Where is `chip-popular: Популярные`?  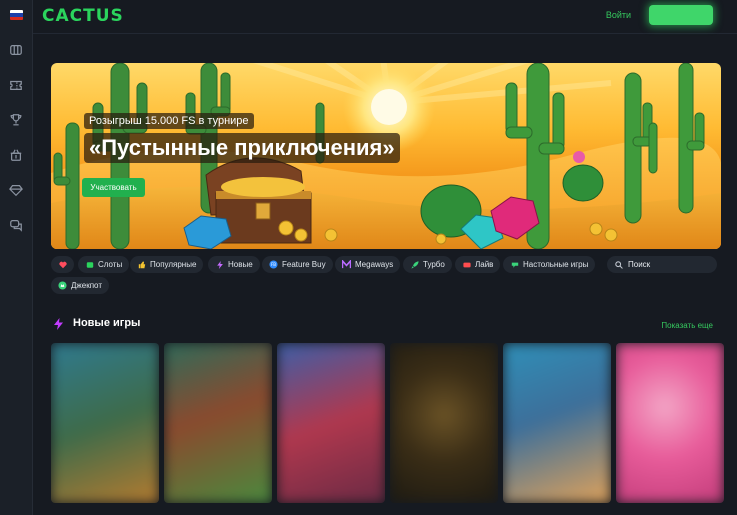 chip-popular: Популярные is located at coordinates (167, 264).